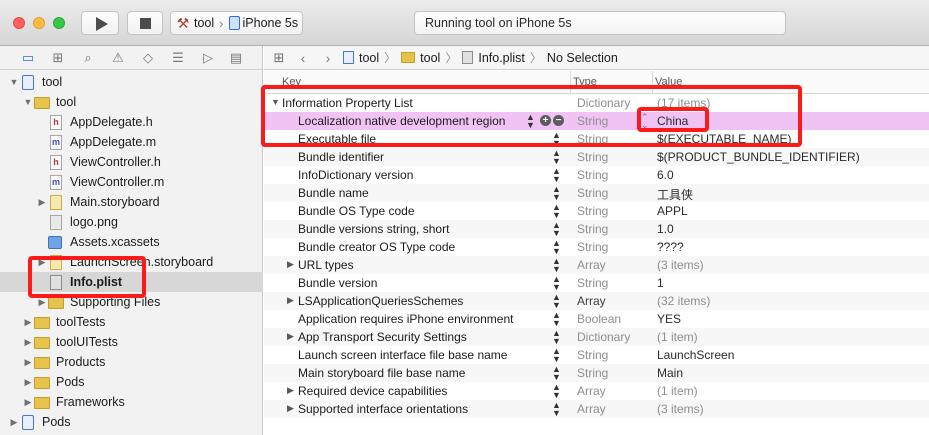 The height and width of the screenshot is (435, 929). Describe the element at coordinates (376, 247) in the screenshot. I see `plist-key: Bundle creator OS Type code` at that location.